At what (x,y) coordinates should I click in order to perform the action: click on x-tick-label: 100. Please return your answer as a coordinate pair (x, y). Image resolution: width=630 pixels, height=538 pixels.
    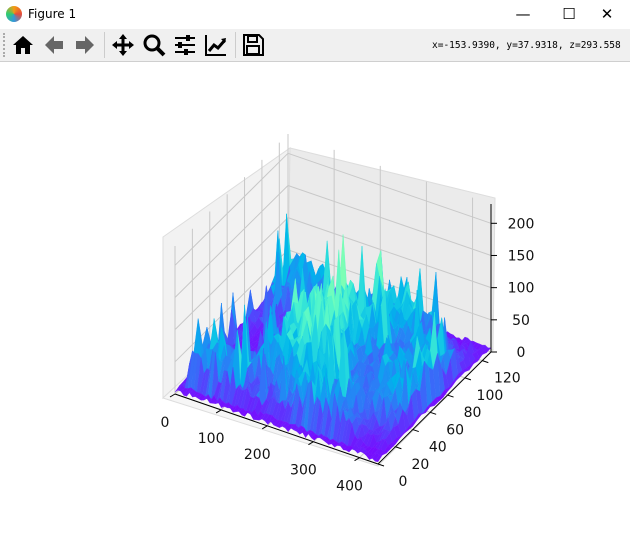
    Looking at the image, I should click on (211, 439).